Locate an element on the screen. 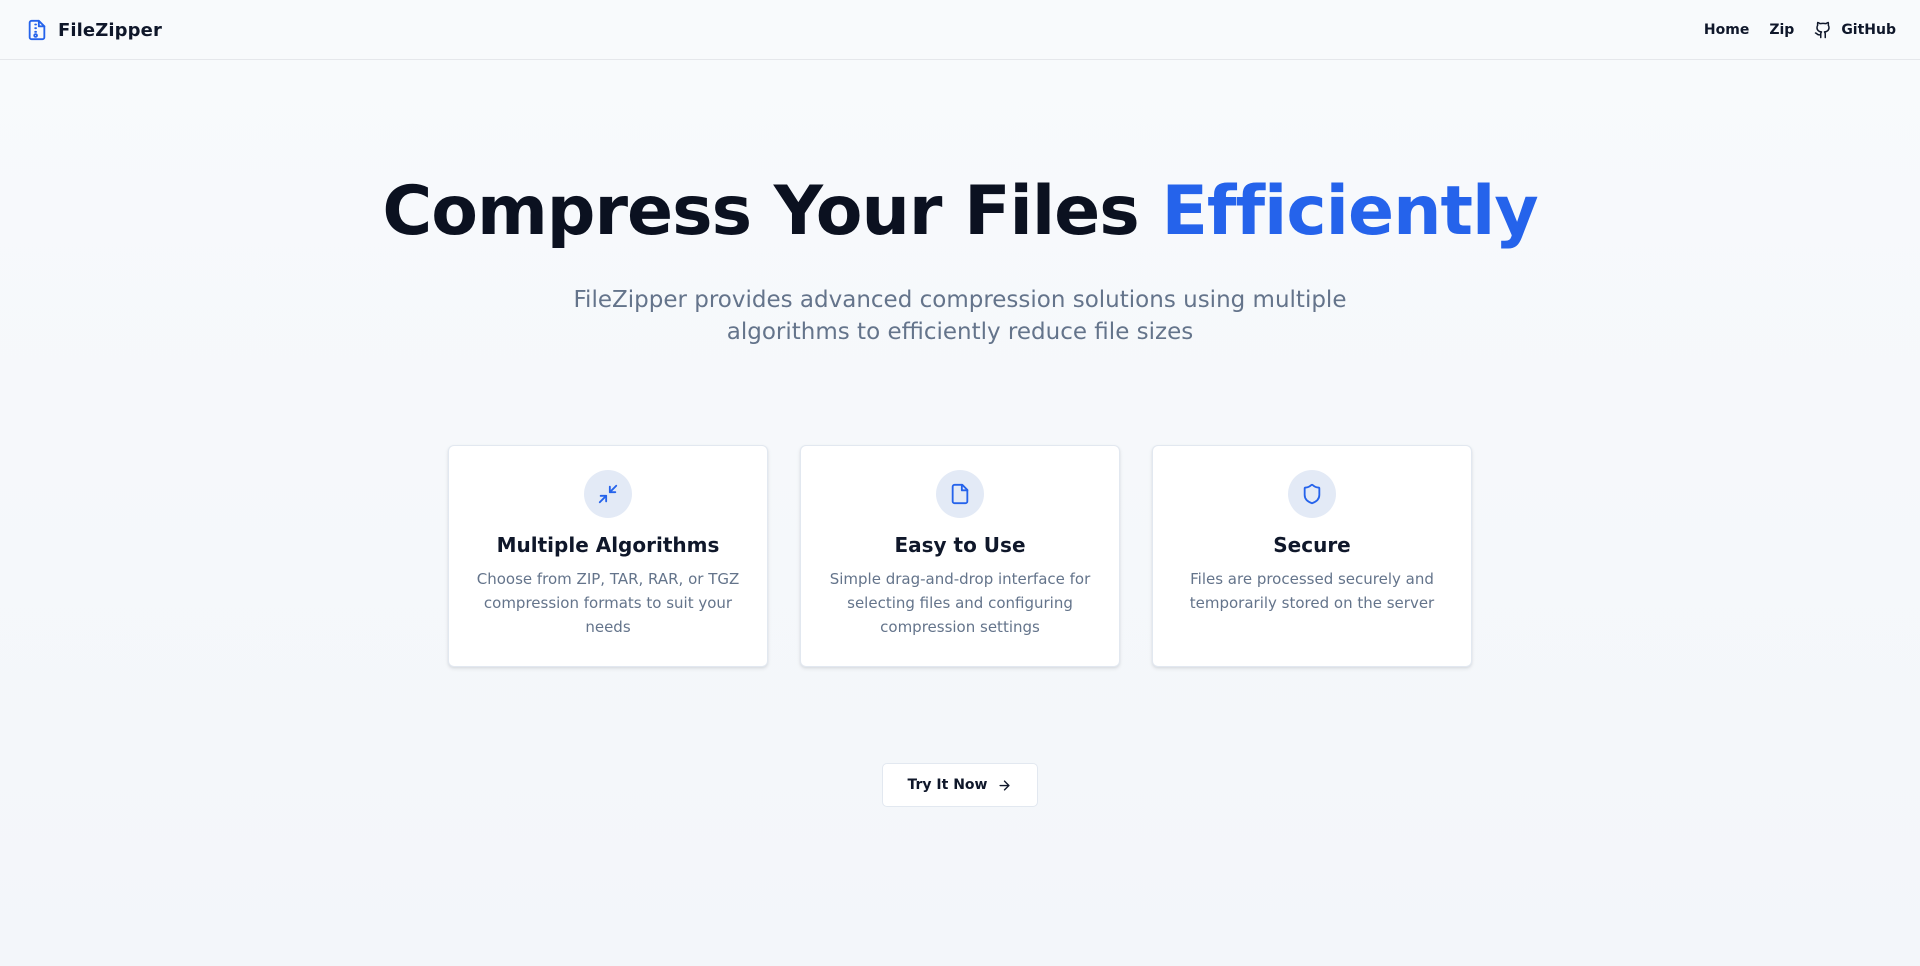 This screenshot has height=966, width=1920. feature-title: Easy to Use is located at coordinates (960, 545).